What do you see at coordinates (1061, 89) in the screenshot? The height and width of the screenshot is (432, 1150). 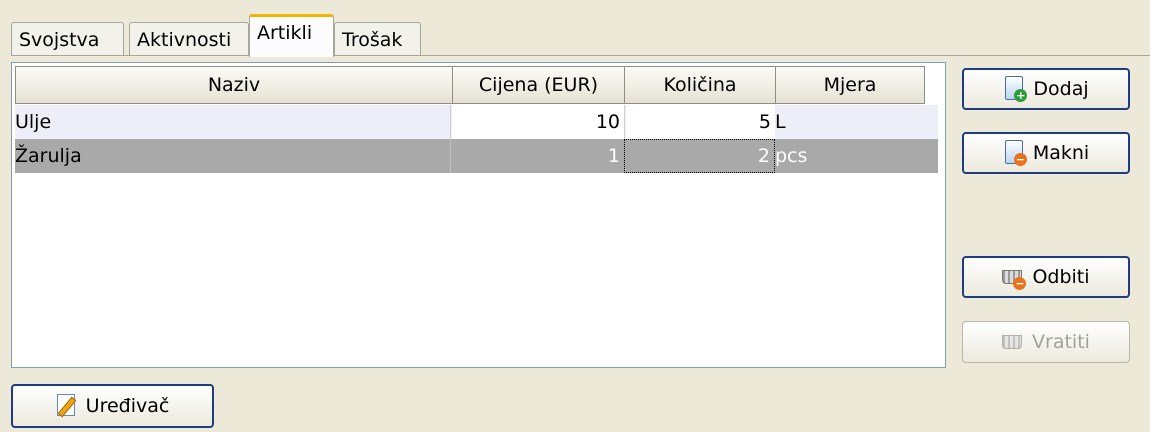 I see `add-button-label: Dodaj` at bounding box center [1061, 89].